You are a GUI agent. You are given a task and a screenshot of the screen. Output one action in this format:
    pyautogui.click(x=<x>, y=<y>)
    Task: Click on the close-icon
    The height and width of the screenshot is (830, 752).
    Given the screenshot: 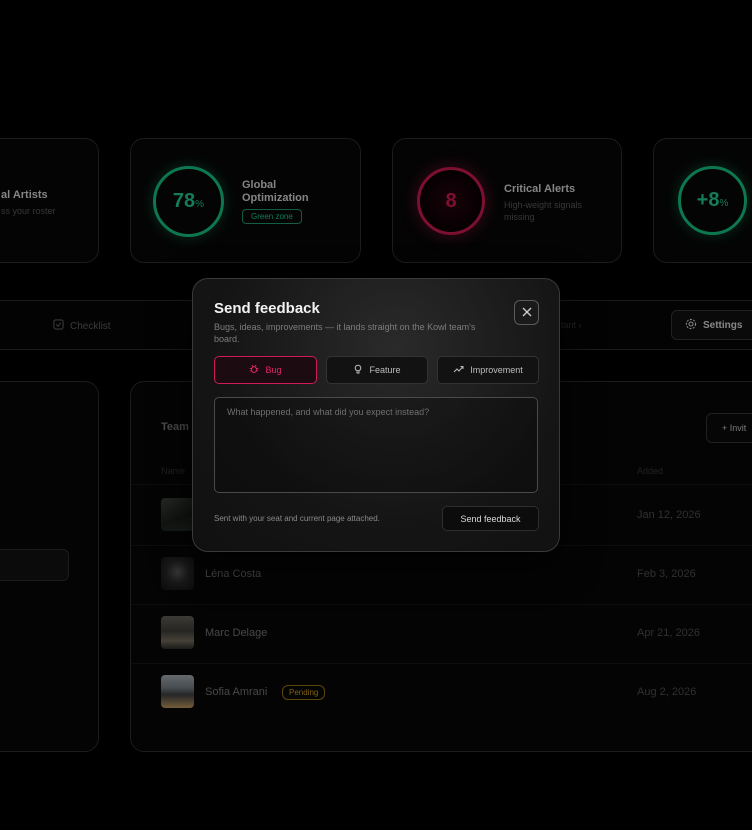 What is the action you would take?
    pyautogui.click(x=527, y=312)
    